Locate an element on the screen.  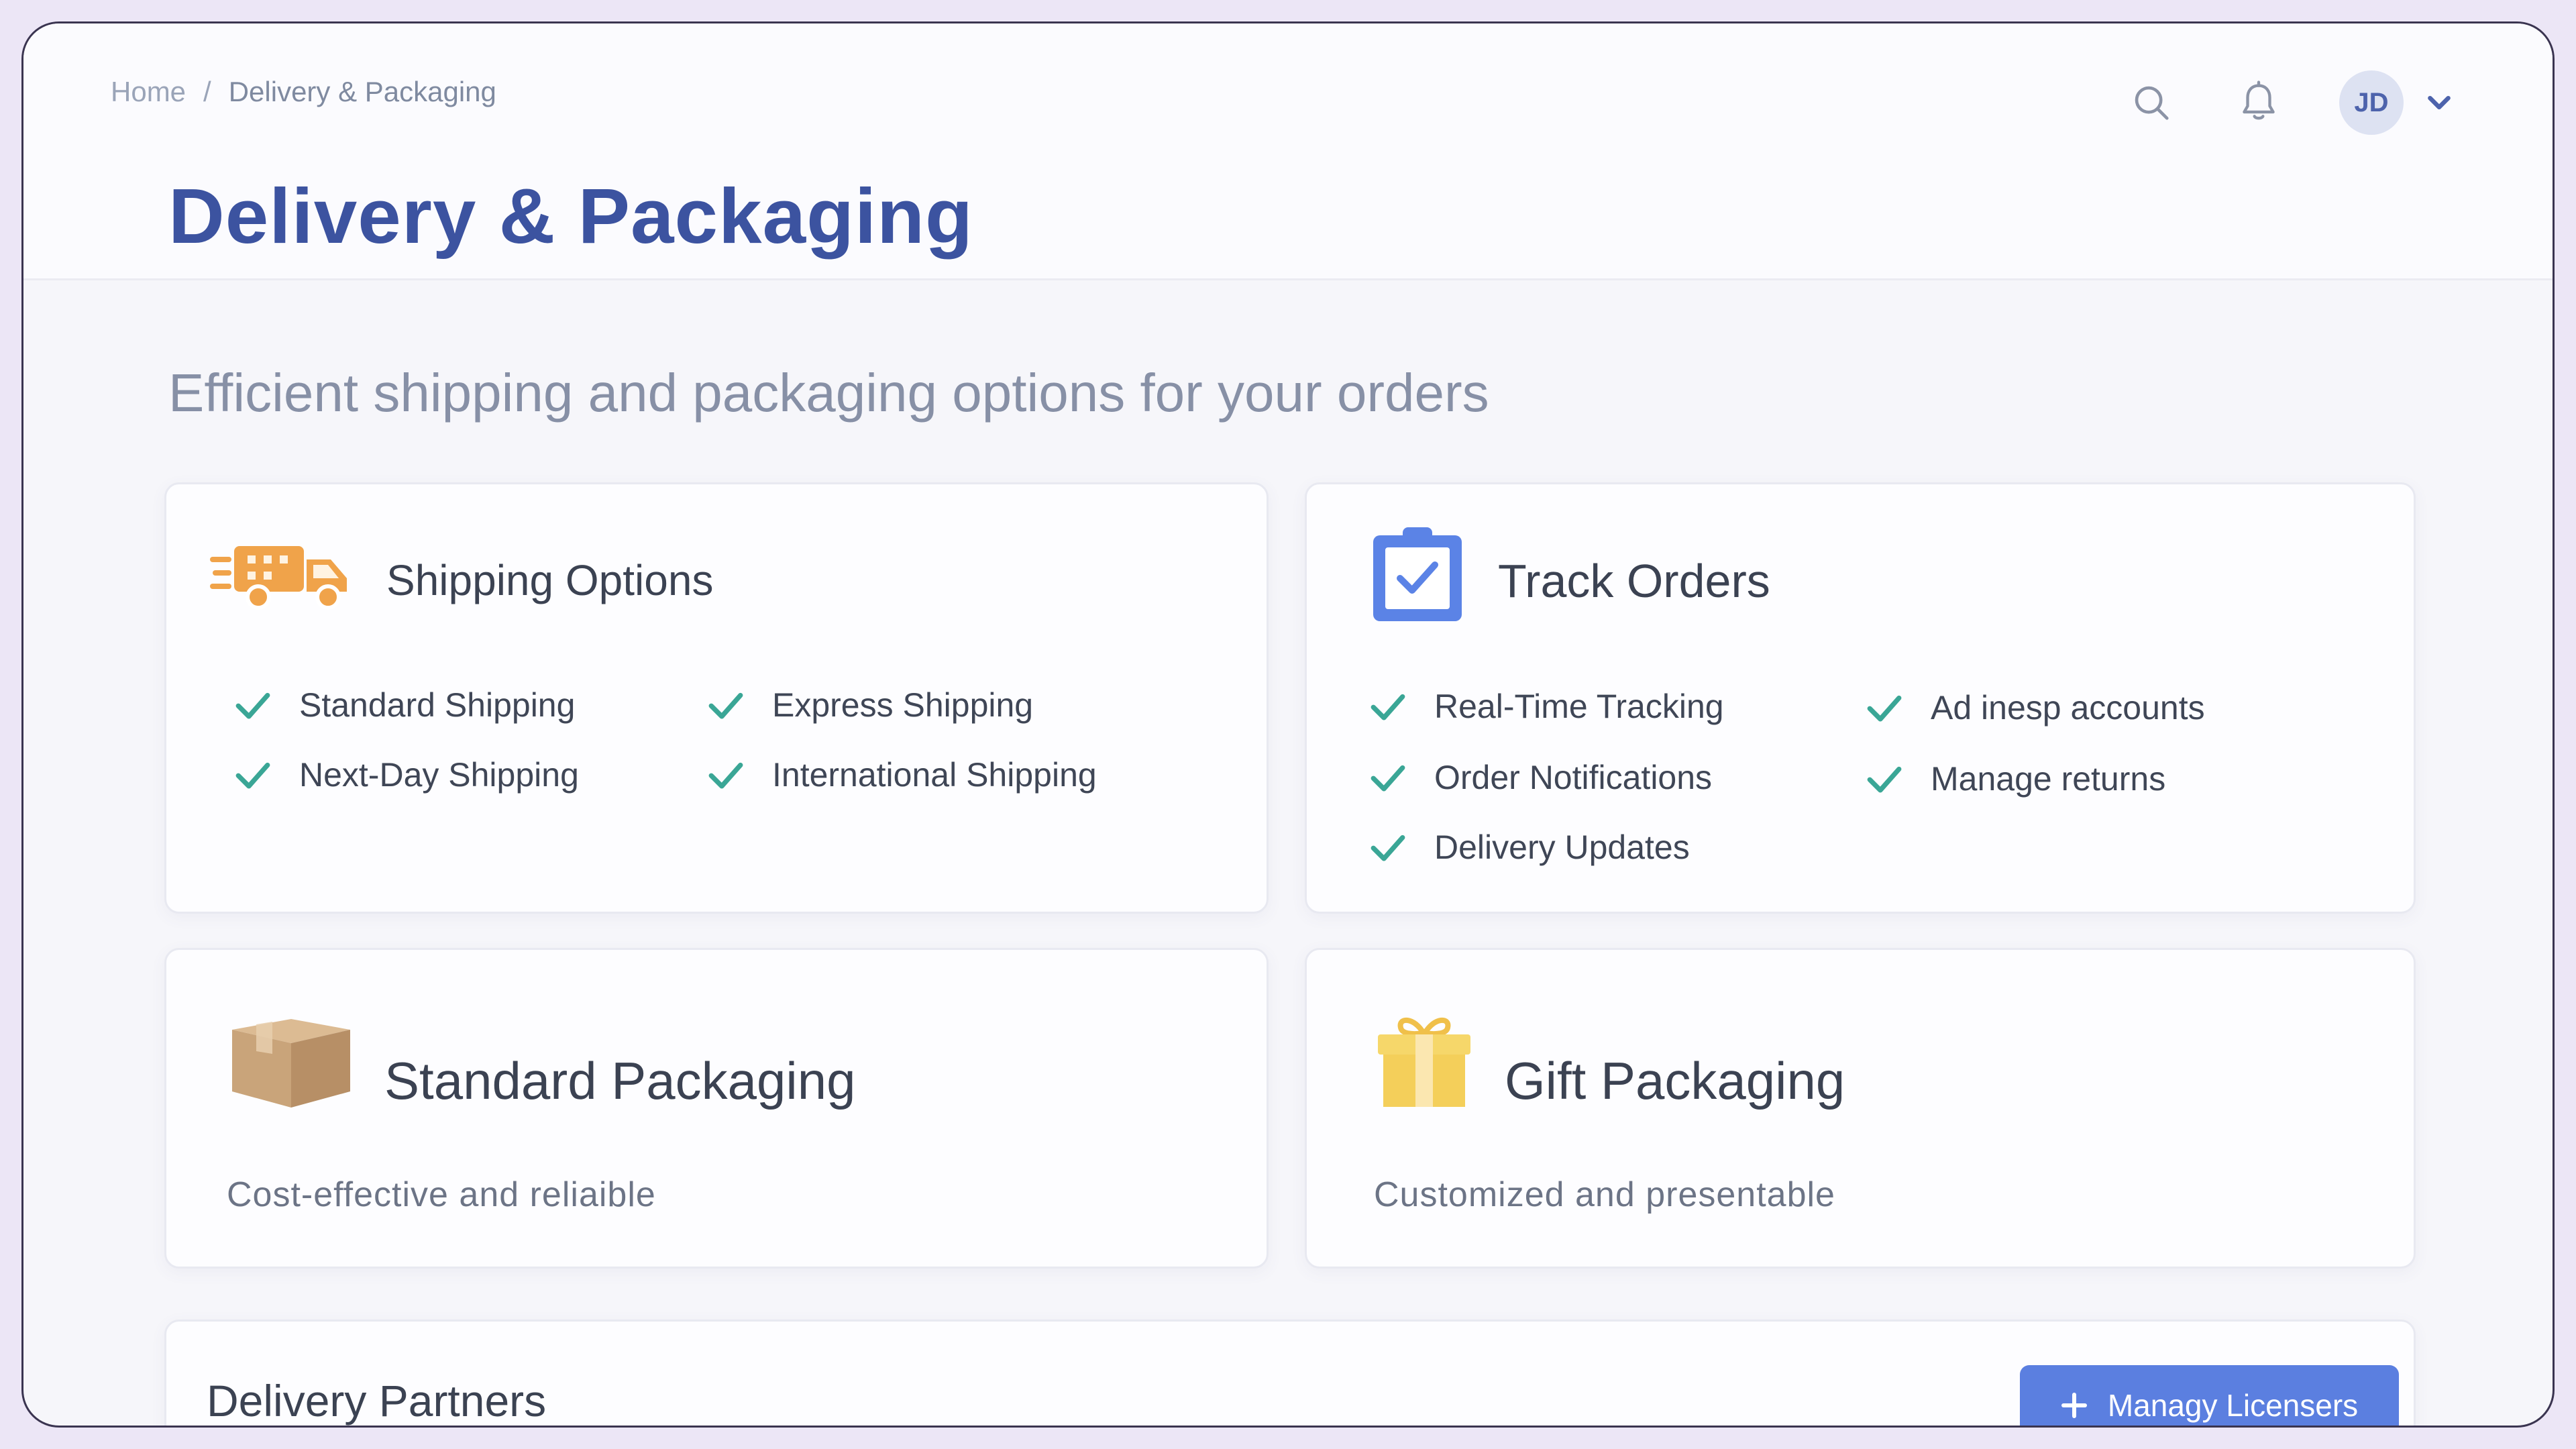
track-orders-title: Track Orders is located at coordinates (1634, 581).